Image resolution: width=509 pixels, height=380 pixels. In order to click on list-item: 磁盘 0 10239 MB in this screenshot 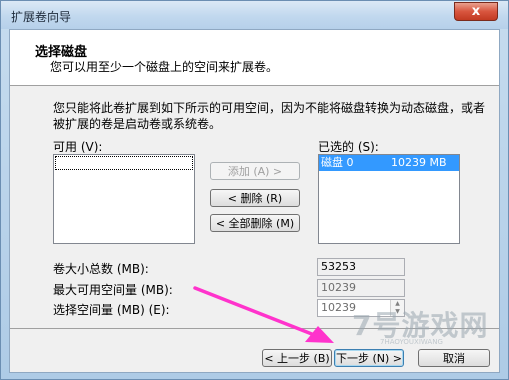, I will do `click(389, 163)`.